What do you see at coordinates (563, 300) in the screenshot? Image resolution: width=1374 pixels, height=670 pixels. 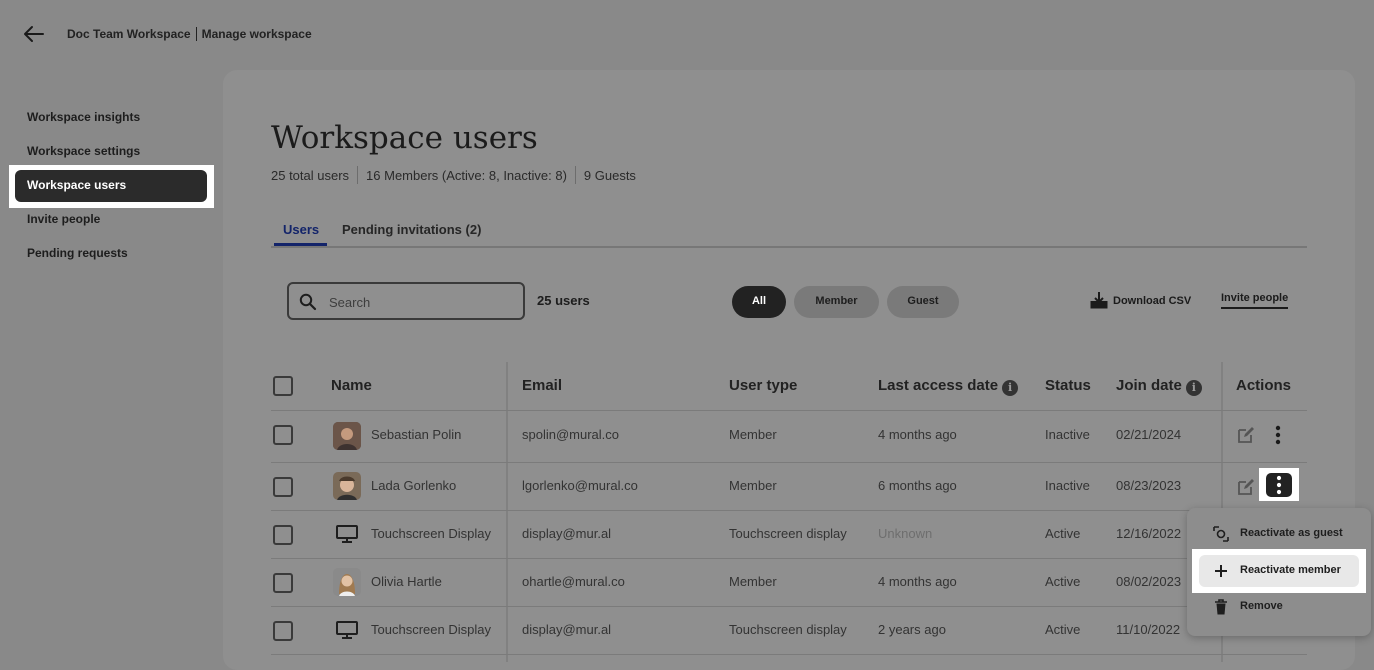 I see `user-count: 25 users` at bounding box center [563, 300].